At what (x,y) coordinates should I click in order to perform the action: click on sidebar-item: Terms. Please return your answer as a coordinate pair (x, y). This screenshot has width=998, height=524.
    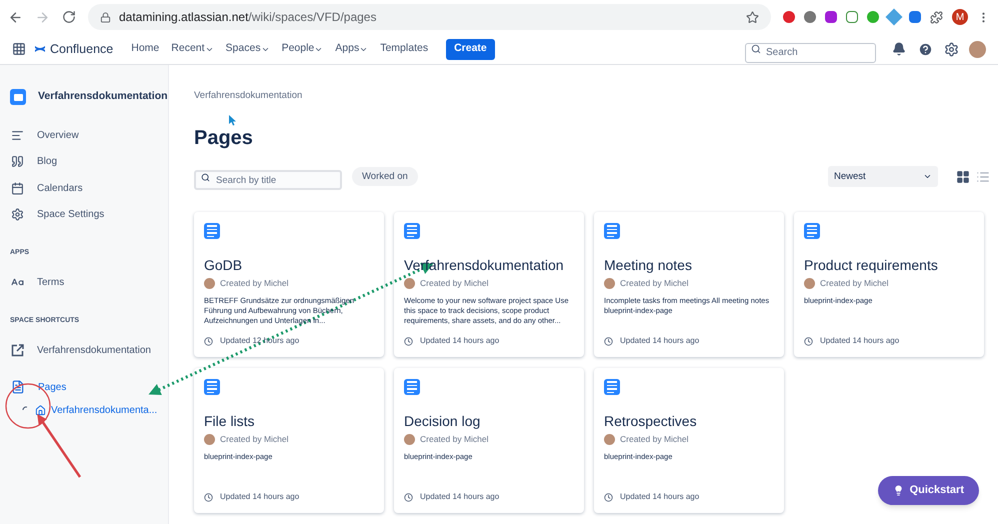
    Looking at the image, I should click on (84, 283).